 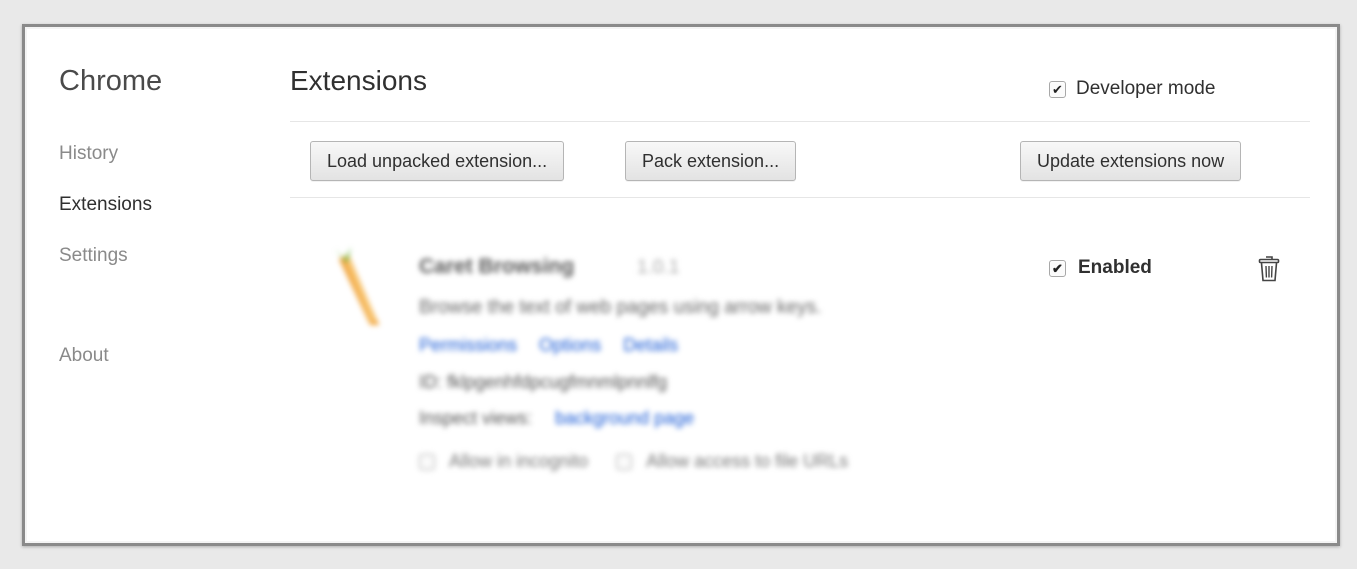 What do you see at coordinates (800, 121) in the screenshot?
I see `header-divider` at bounding box center [800, 121].